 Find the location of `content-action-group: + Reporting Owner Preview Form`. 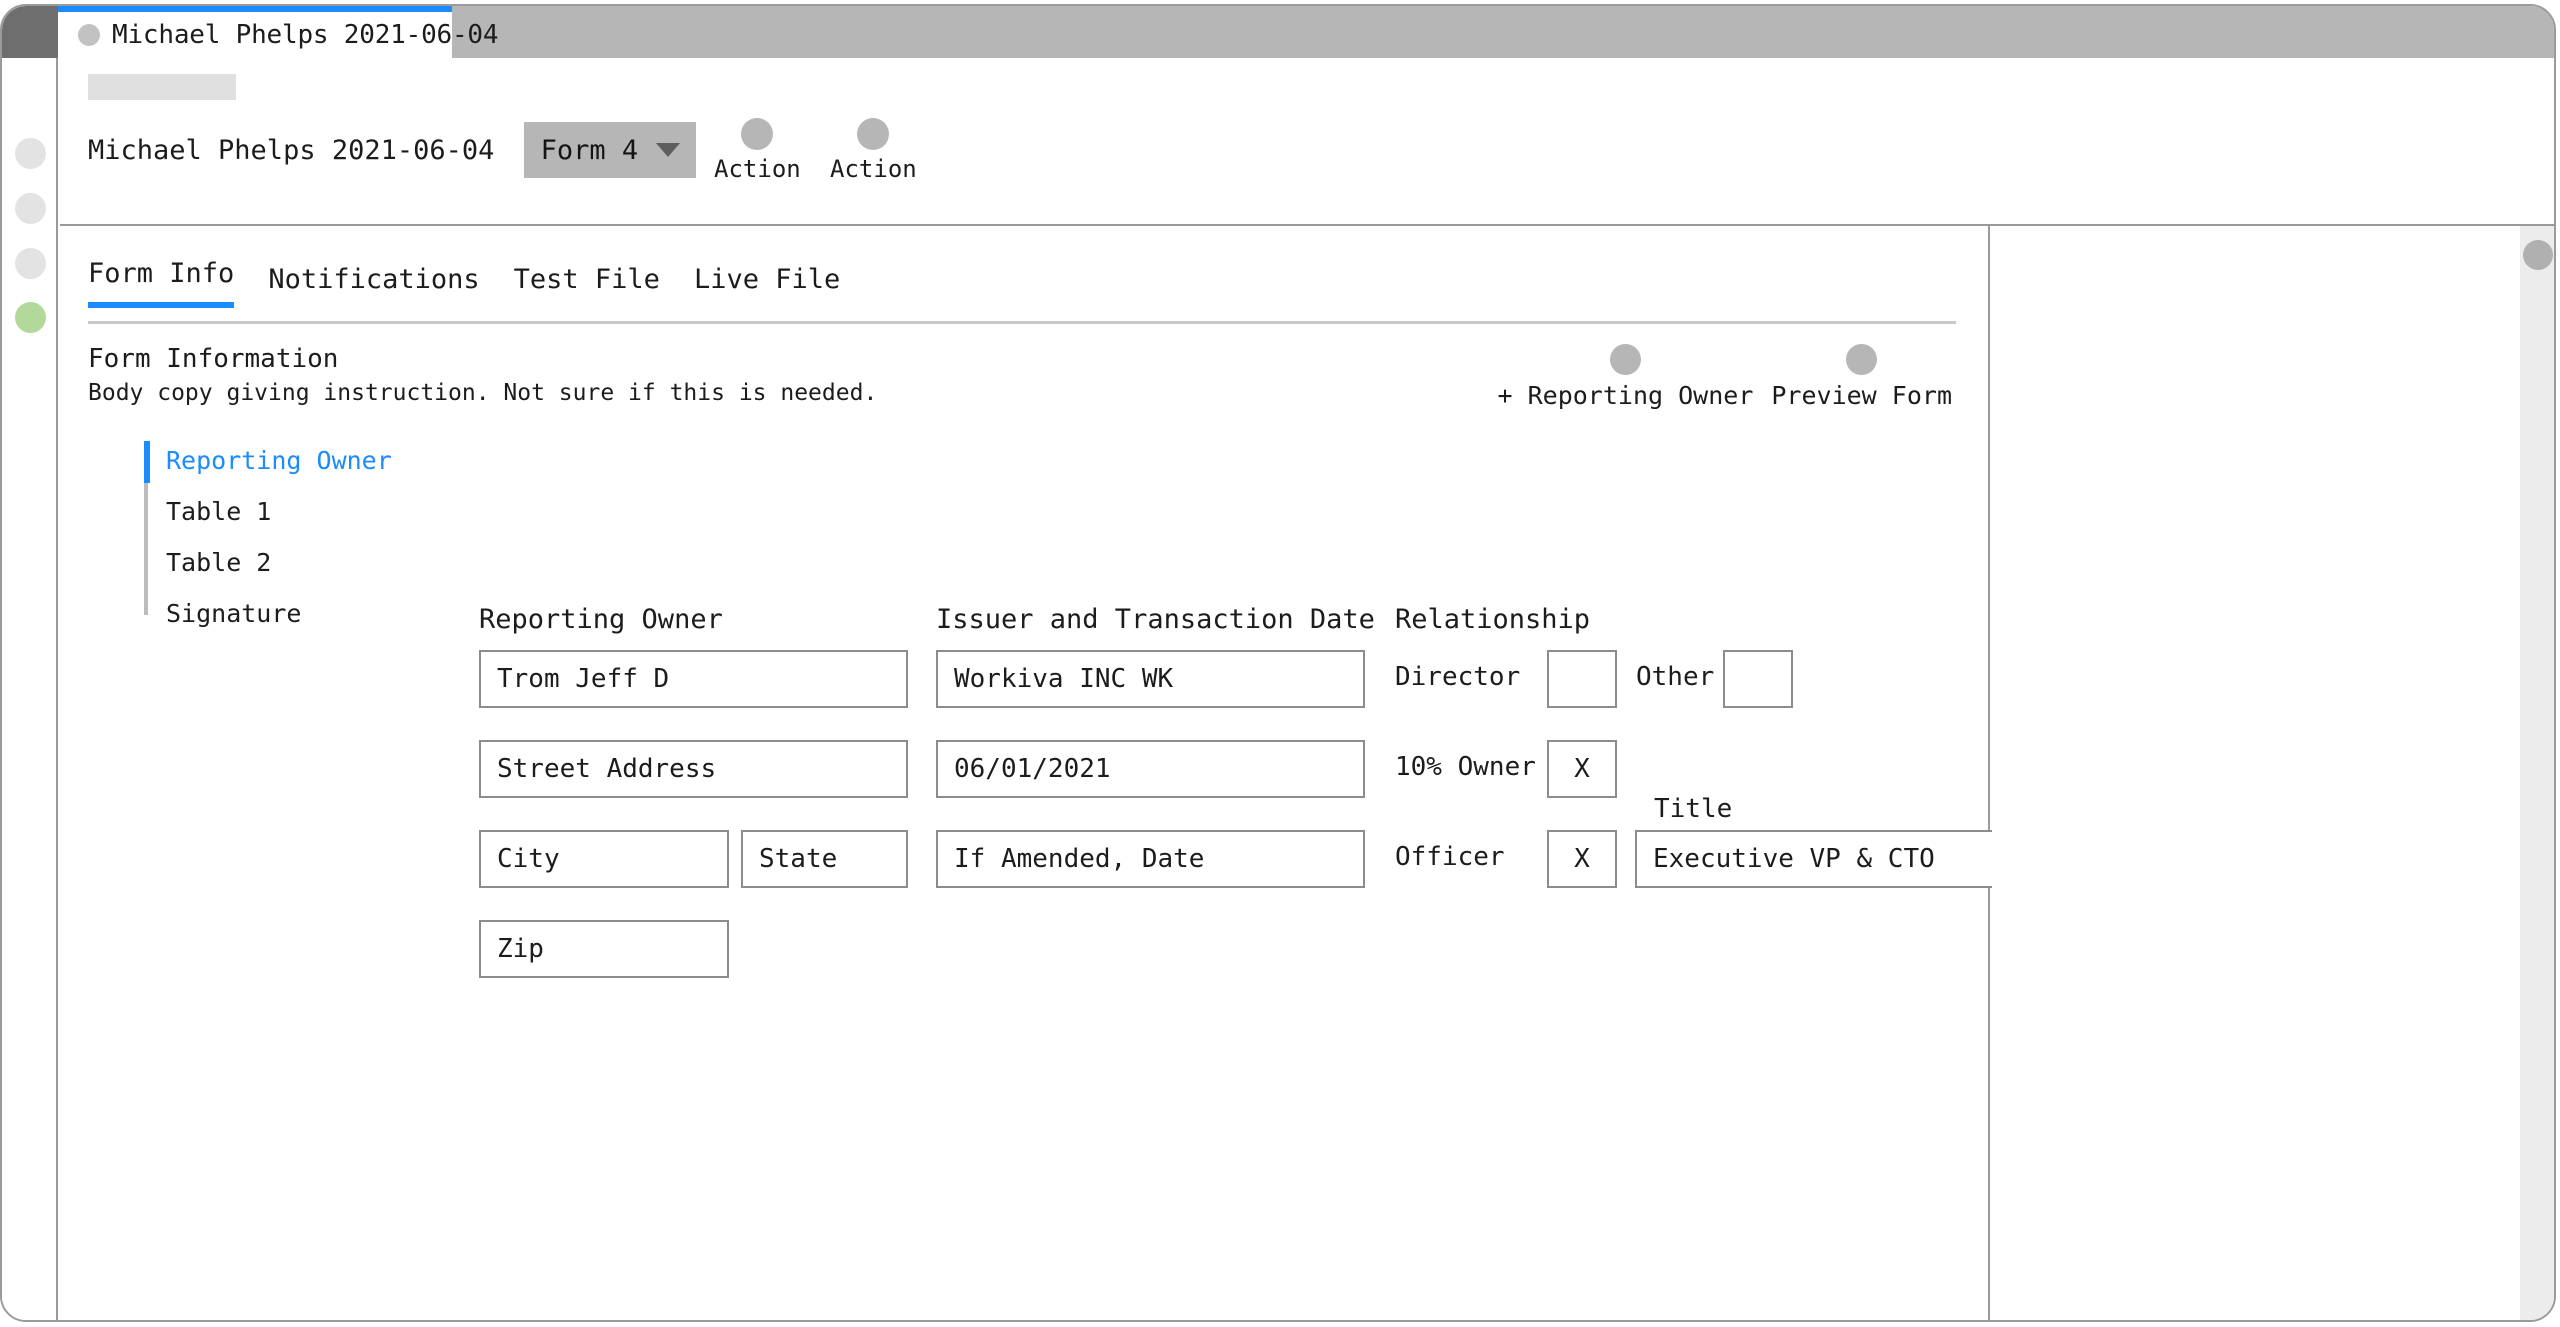

content-action-group: + Reporting Owner Preview Form is located at coordinates (1724, 377).